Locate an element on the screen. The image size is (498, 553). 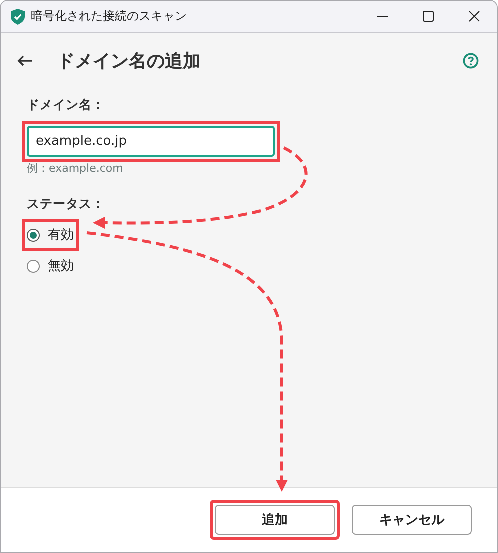
close-icon is located at coordinates (474, 16).